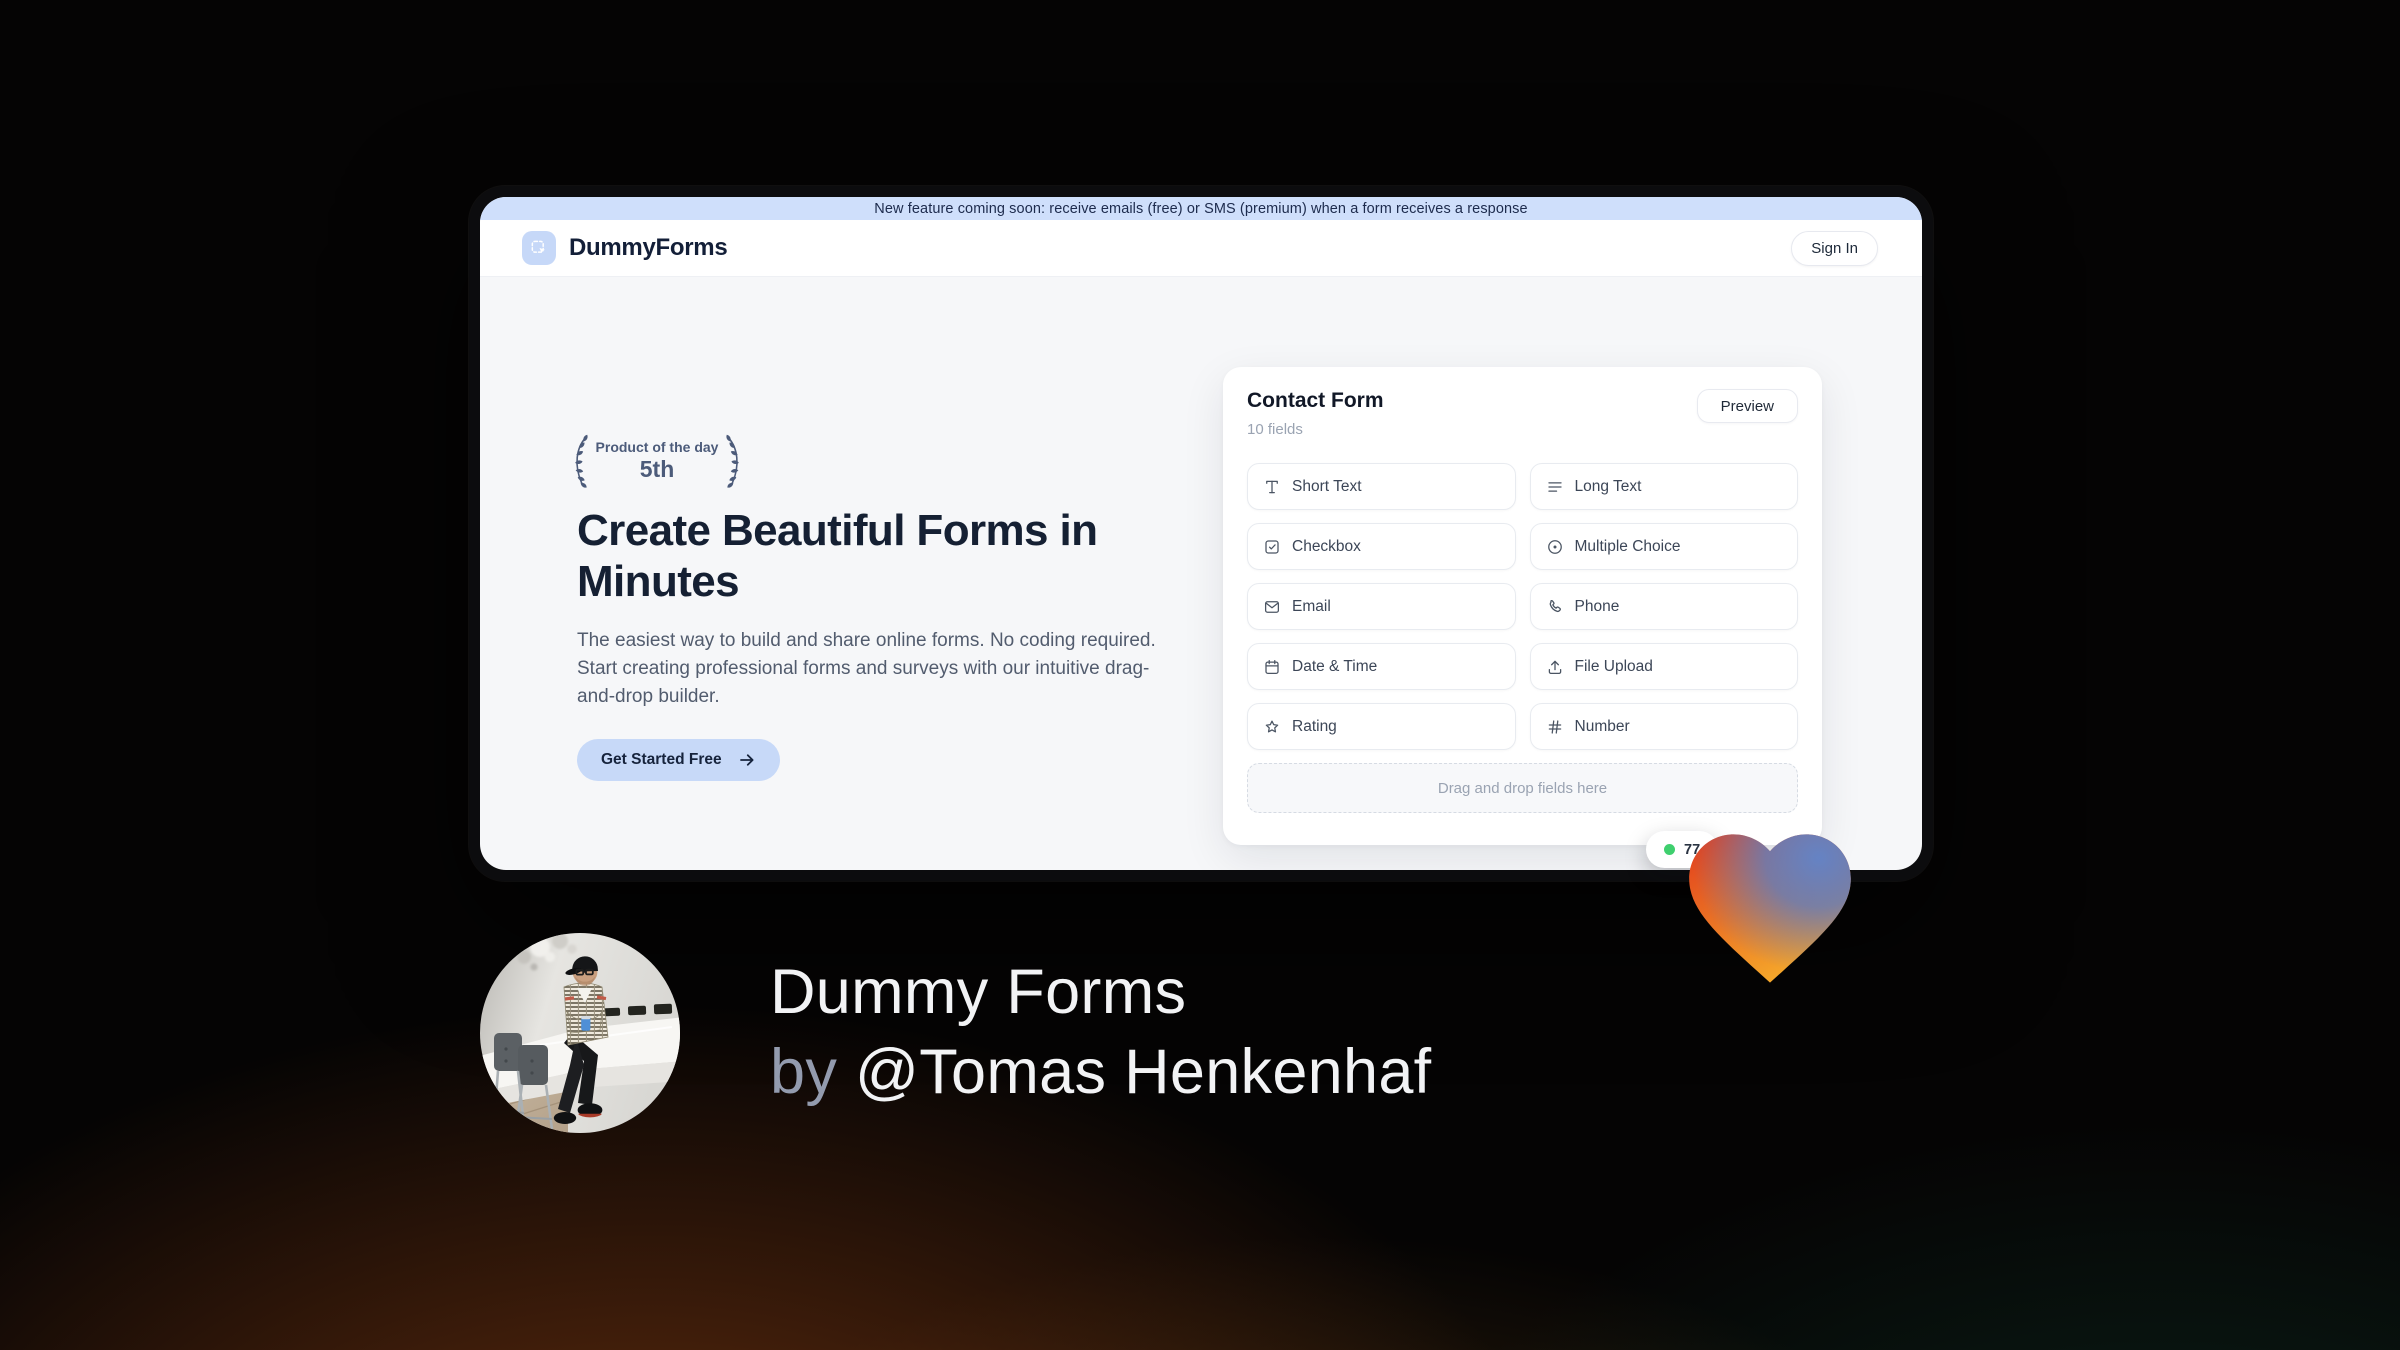  I want to click on brand: DummyForms, so click(625, 248).